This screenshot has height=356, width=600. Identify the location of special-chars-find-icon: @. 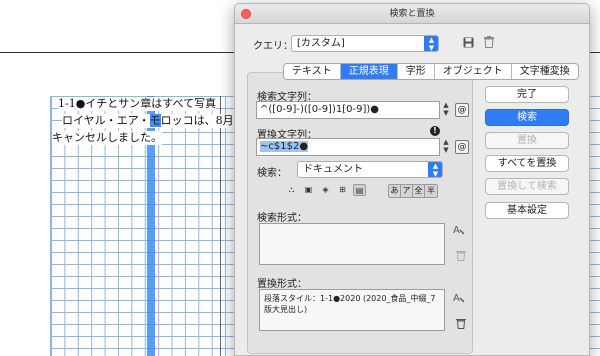
(462, 110).